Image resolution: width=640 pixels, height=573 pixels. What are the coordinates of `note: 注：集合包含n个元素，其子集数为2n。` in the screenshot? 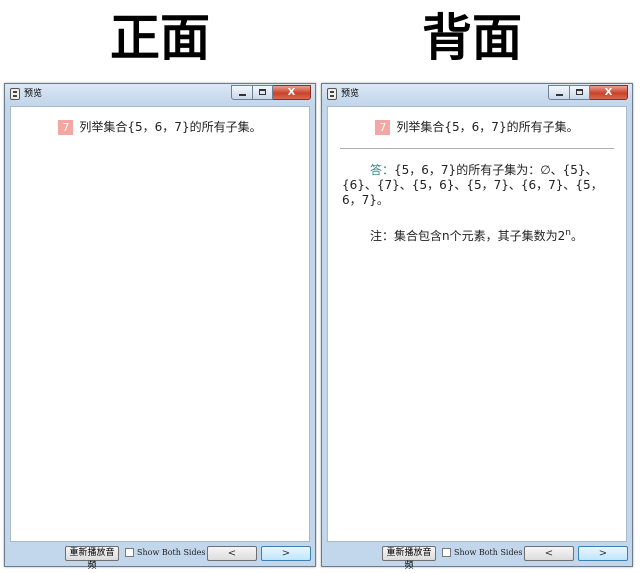 It's located at (480, 236).